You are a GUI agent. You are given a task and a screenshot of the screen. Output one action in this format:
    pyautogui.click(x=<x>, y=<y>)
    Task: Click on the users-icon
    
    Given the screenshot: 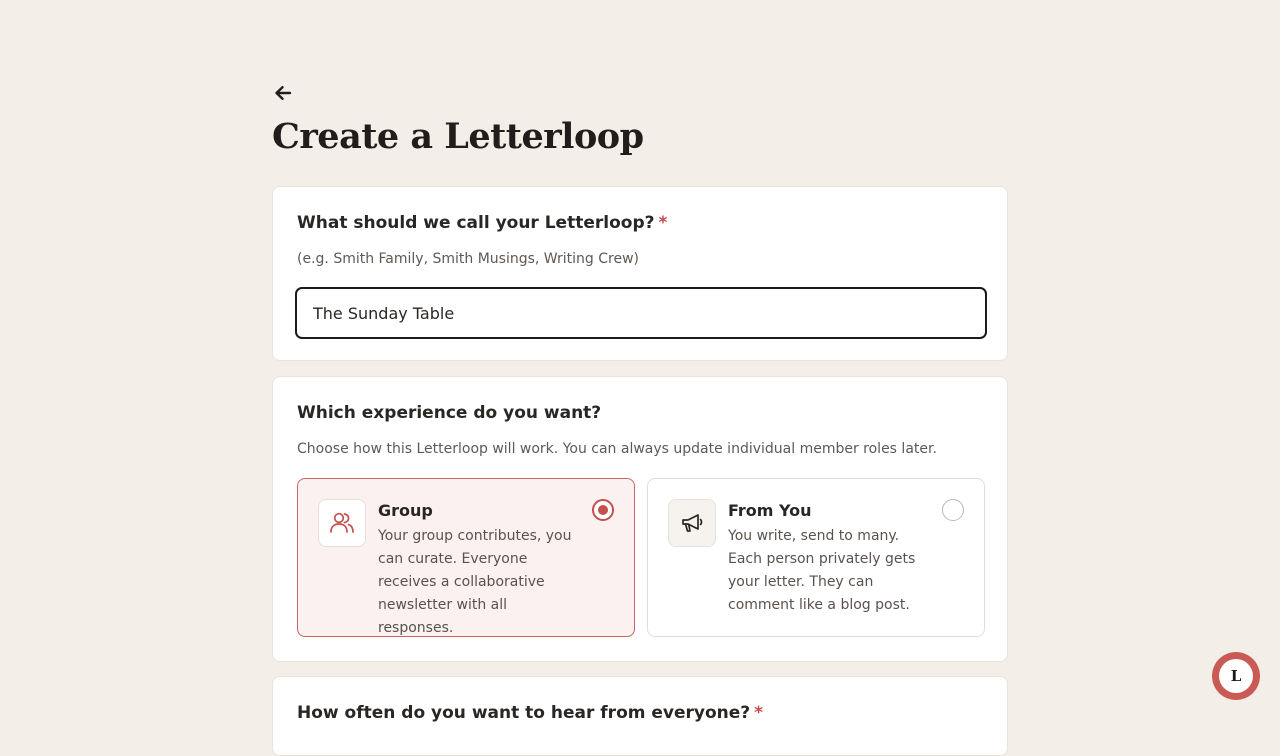 What is the action you would take?
    pyautogui.click(x=342, y=523)
    